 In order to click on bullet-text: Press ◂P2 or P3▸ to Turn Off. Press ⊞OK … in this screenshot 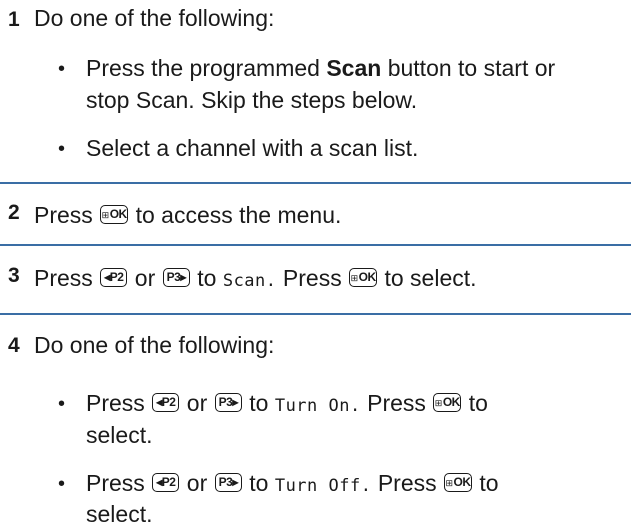, I will do `click(292, 483)`.